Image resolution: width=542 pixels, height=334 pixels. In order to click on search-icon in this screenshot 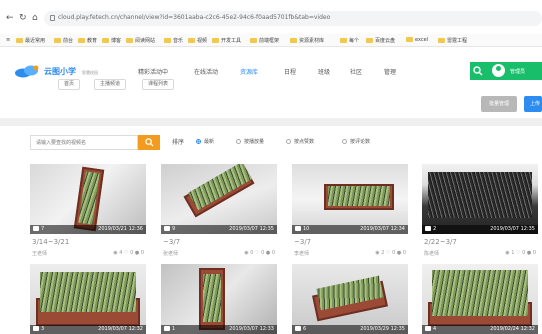, I will do `click(478, 71)`.